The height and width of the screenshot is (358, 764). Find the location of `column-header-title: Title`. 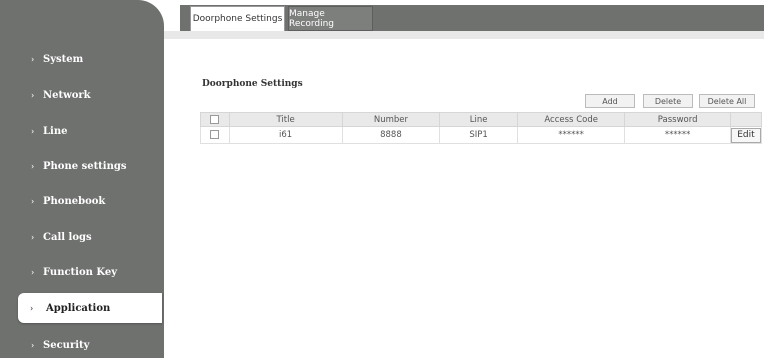

column-header-title: Title is located at coordinates (285, 119).